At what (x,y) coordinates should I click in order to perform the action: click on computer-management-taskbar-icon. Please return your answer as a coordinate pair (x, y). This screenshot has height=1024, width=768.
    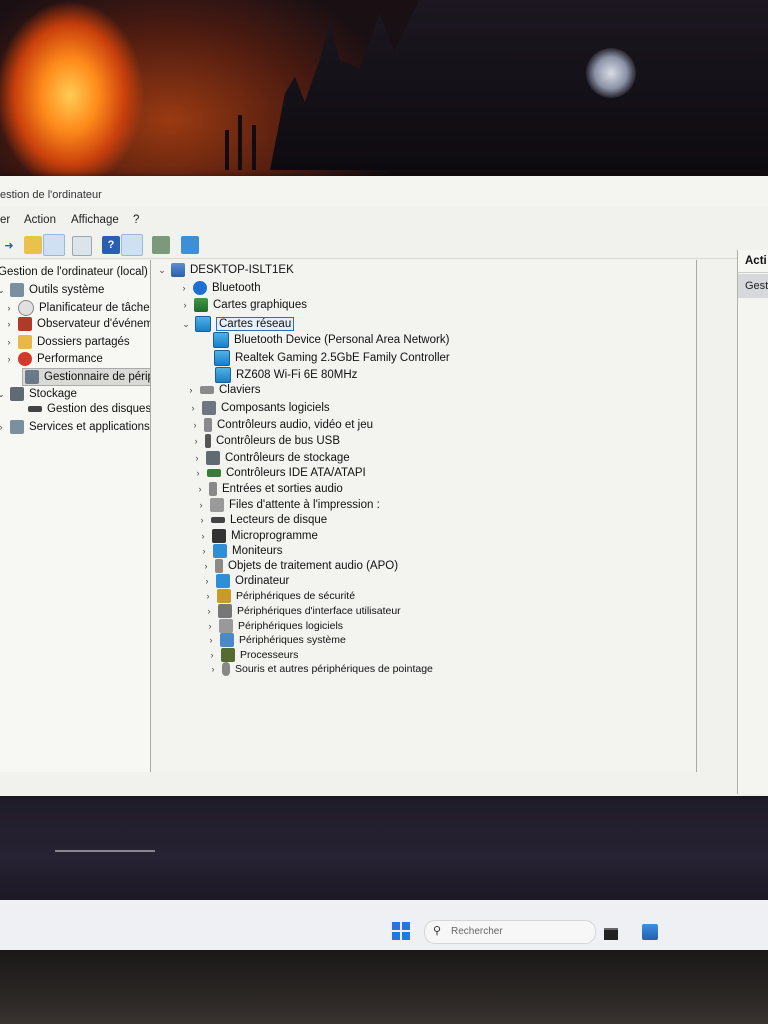
    Looking at the image, I should click on (650, 932).